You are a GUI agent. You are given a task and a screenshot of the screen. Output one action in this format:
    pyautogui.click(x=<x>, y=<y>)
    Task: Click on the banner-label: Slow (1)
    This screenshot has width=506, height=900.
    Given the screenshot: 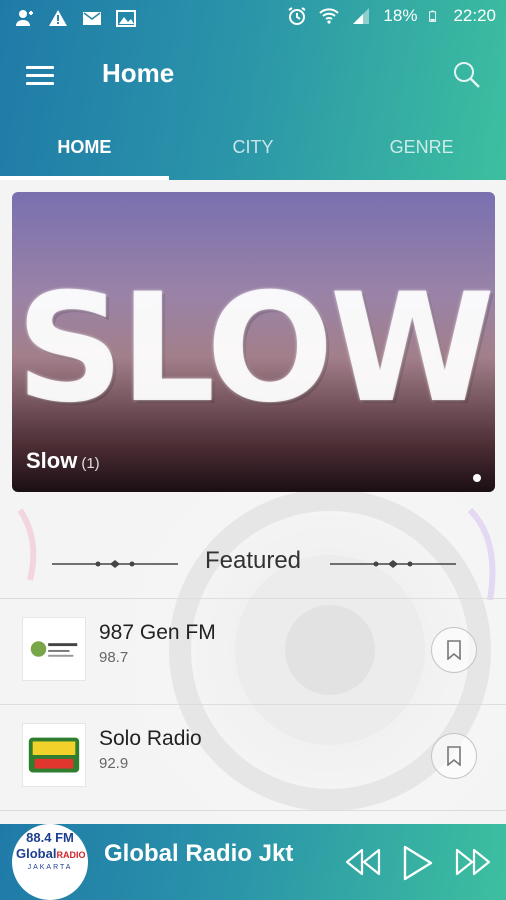 What is the action you would take?
    pyautogui.click(x=63, y=461)
    